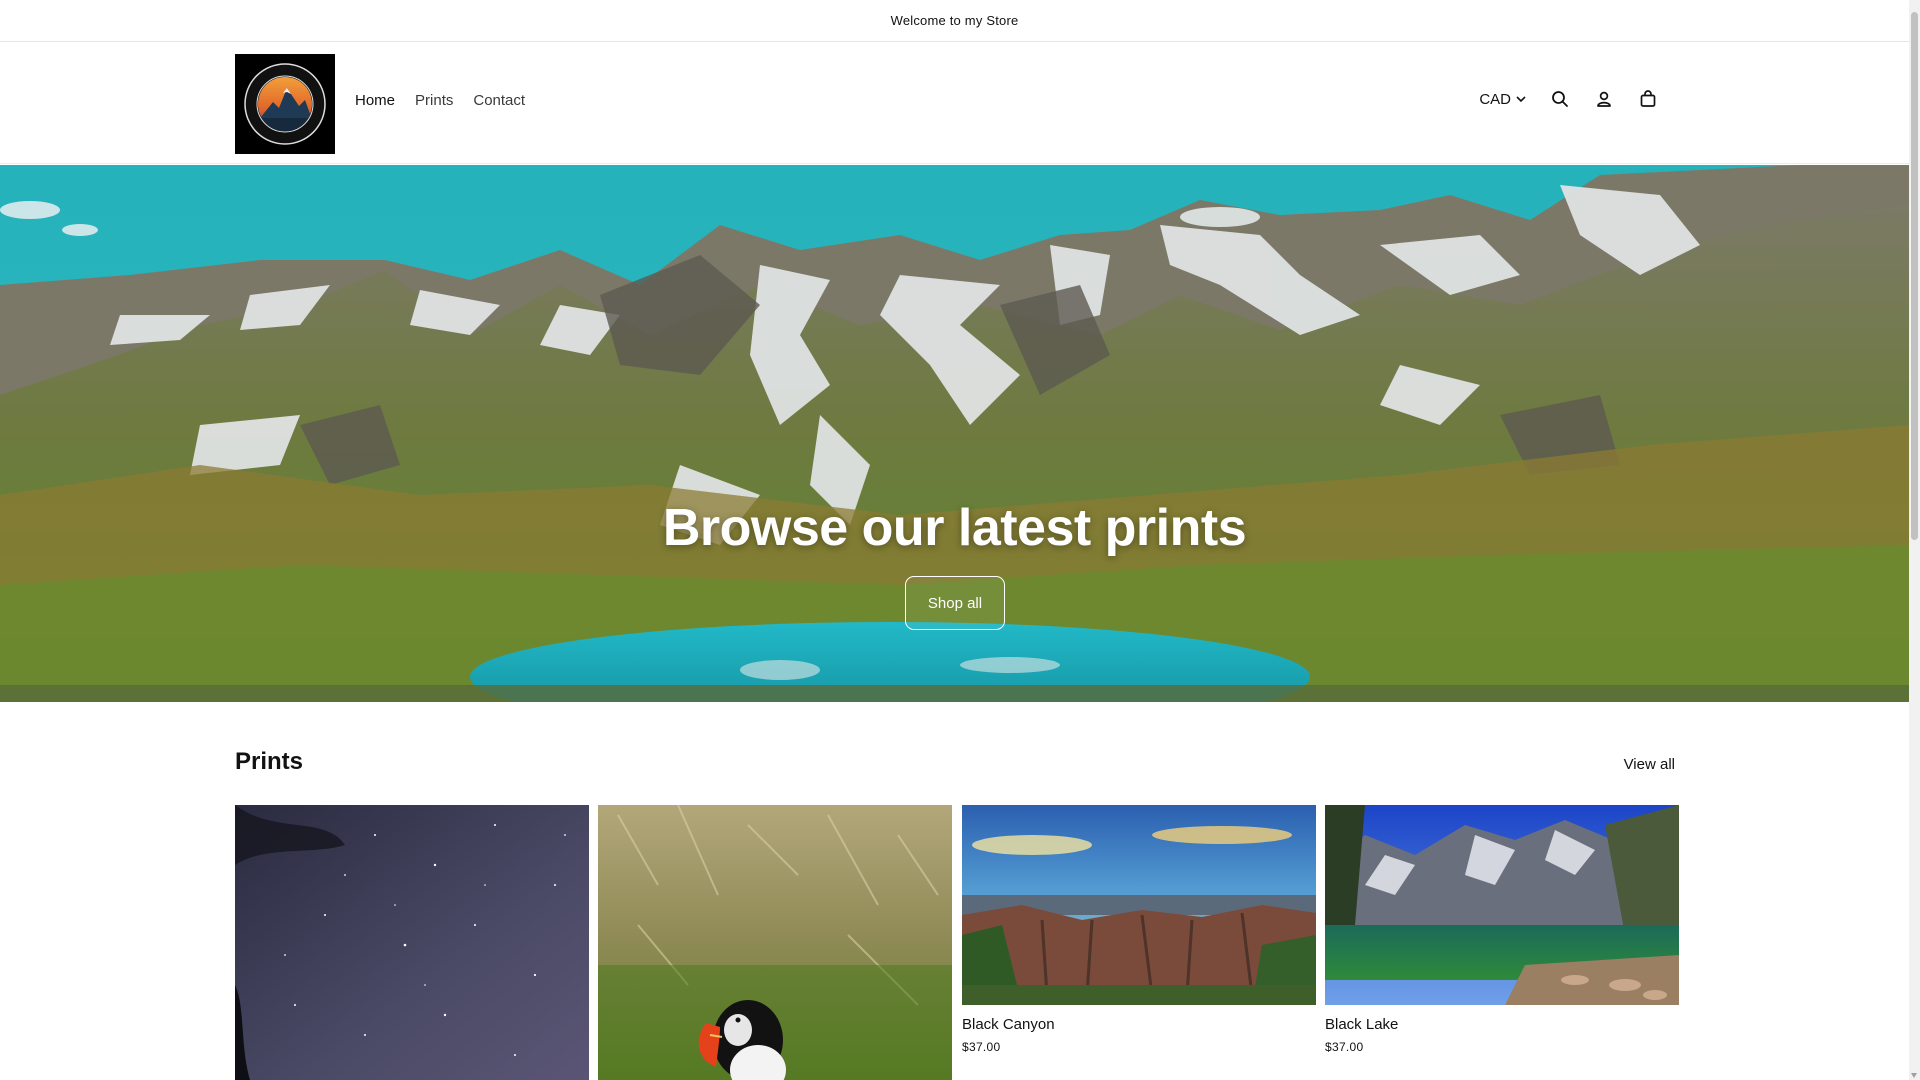 This screenshot has height=1080, width=1920. Describe the element at coordinates (955, 603) in the screenshot. I see `shop-all-button: Shop all` at that location.